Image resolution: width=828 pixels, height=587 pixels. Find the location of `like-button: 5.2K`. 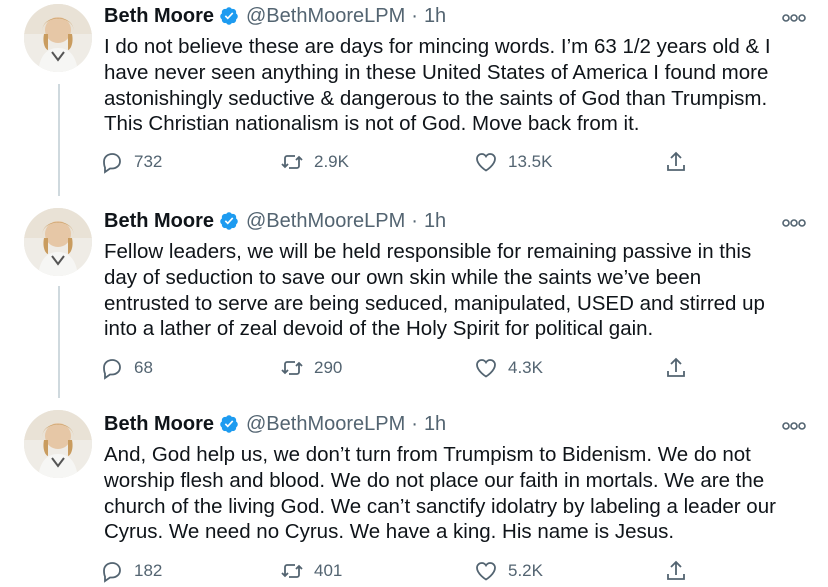

like-button: 5.2K is located at coordinates (508, 571).